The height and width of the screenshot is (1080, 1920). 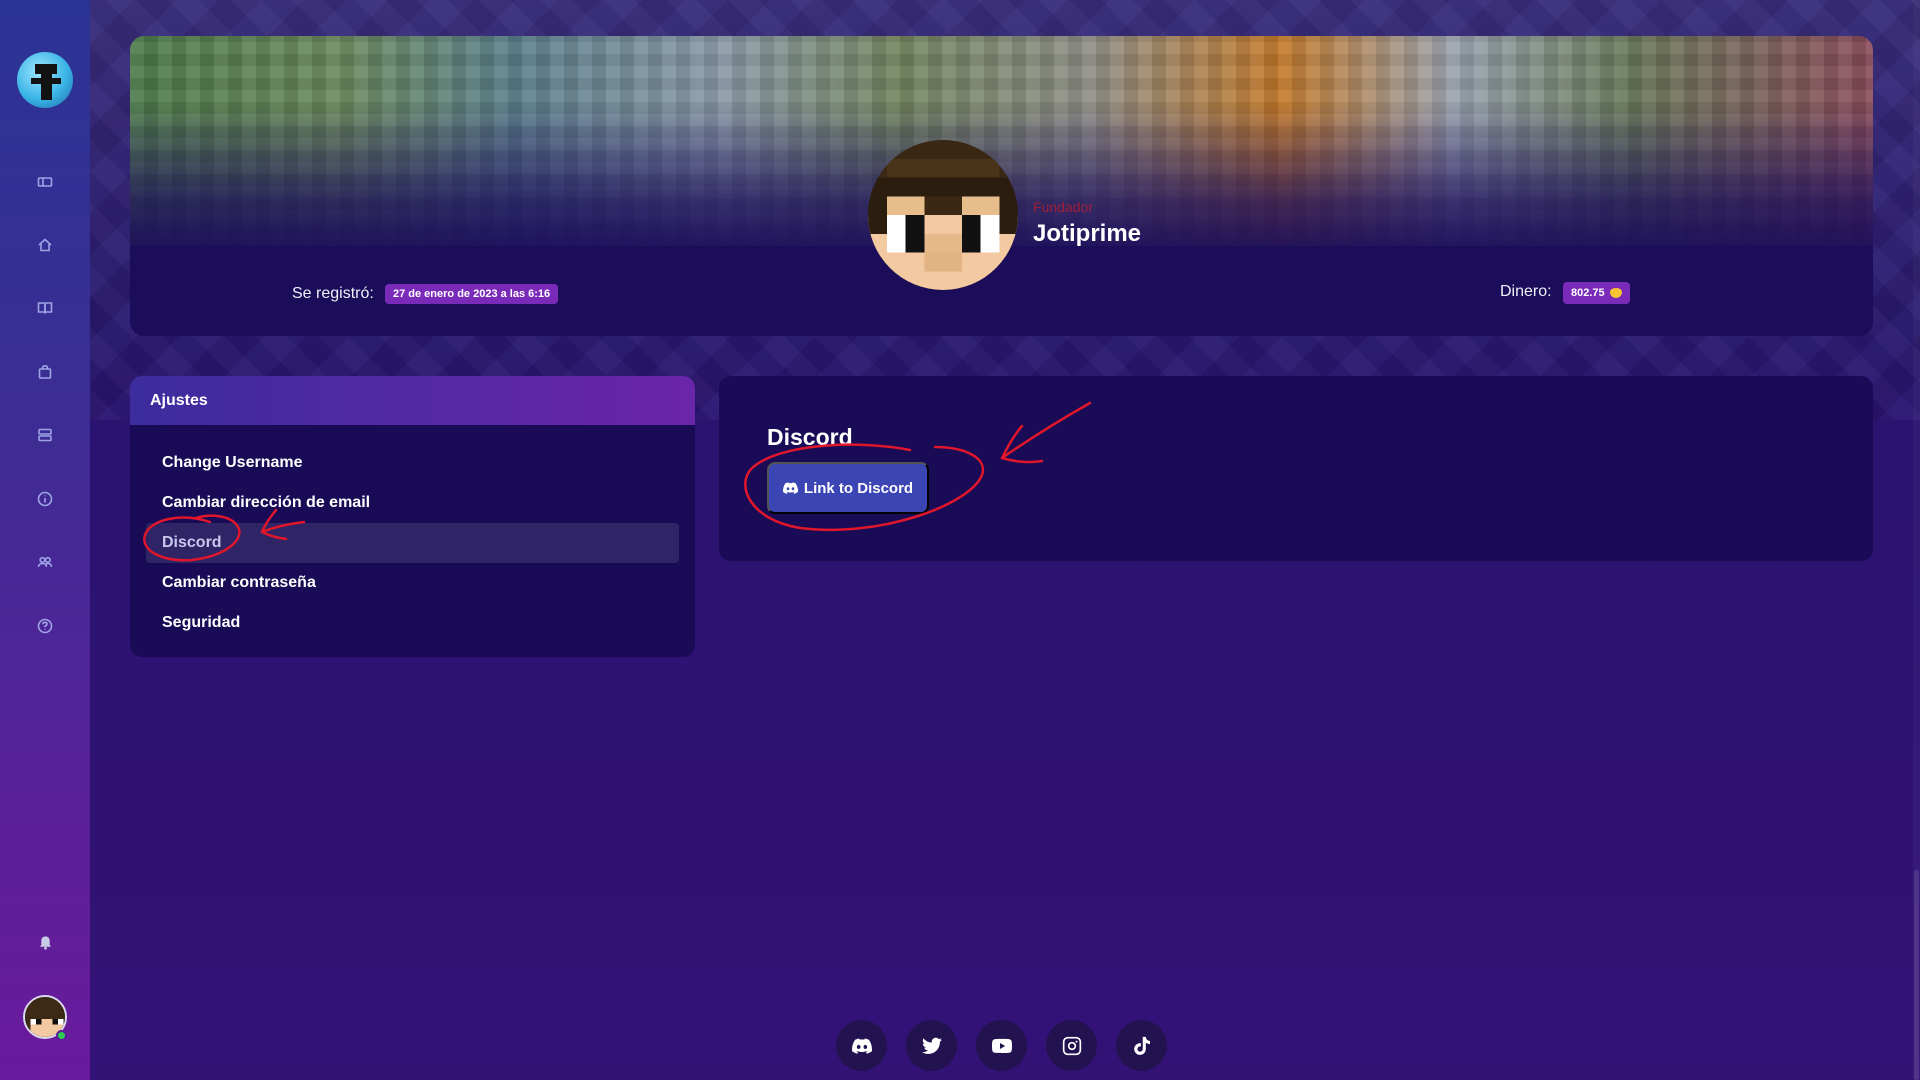 I want to click on username: Jotiprime, so click(x=1087, y=233).